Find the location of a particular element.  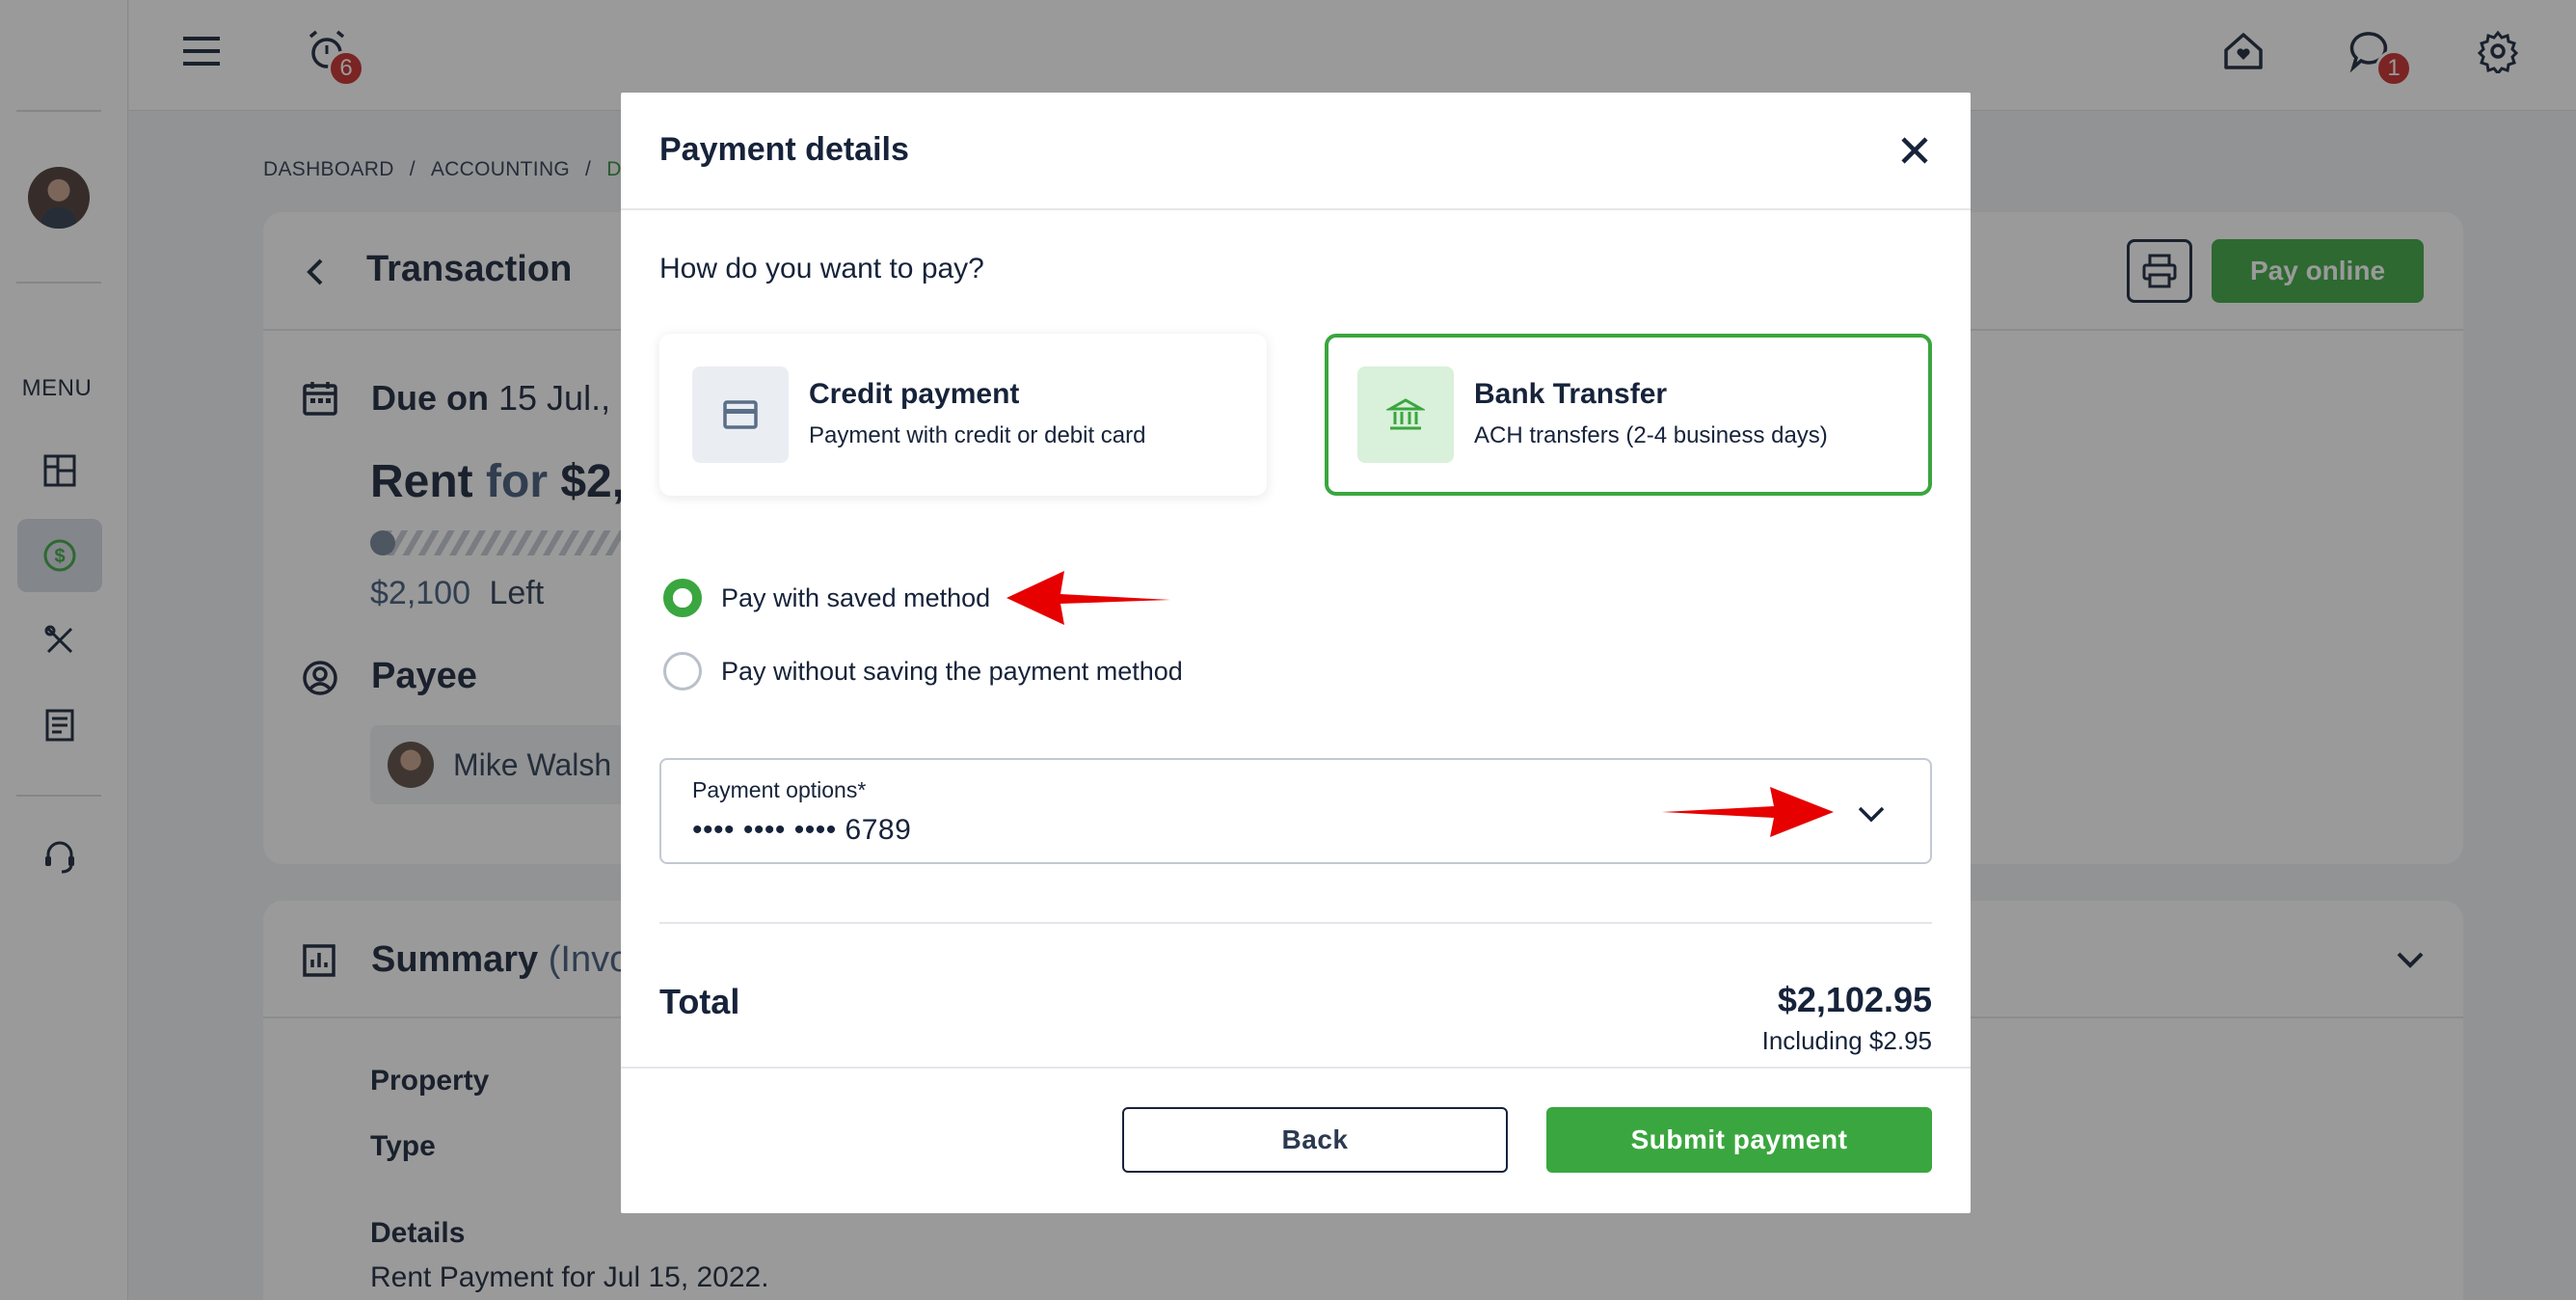

bank-transfer-title: Bank Transfer is located at coordinates (1571, 394).